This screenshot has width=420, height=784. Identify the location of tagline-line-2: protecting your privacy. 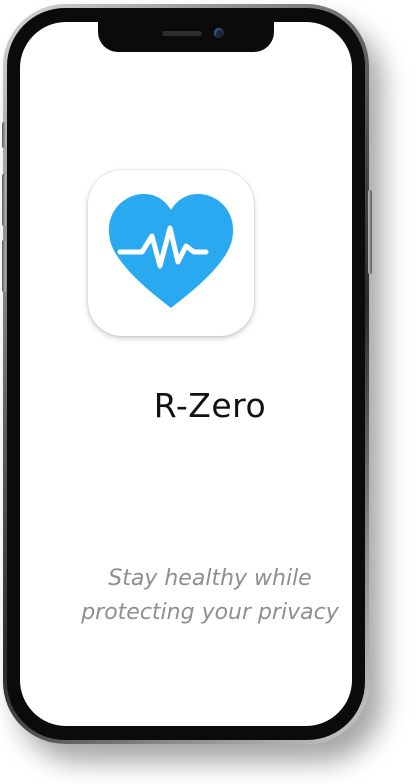
(210, 612).